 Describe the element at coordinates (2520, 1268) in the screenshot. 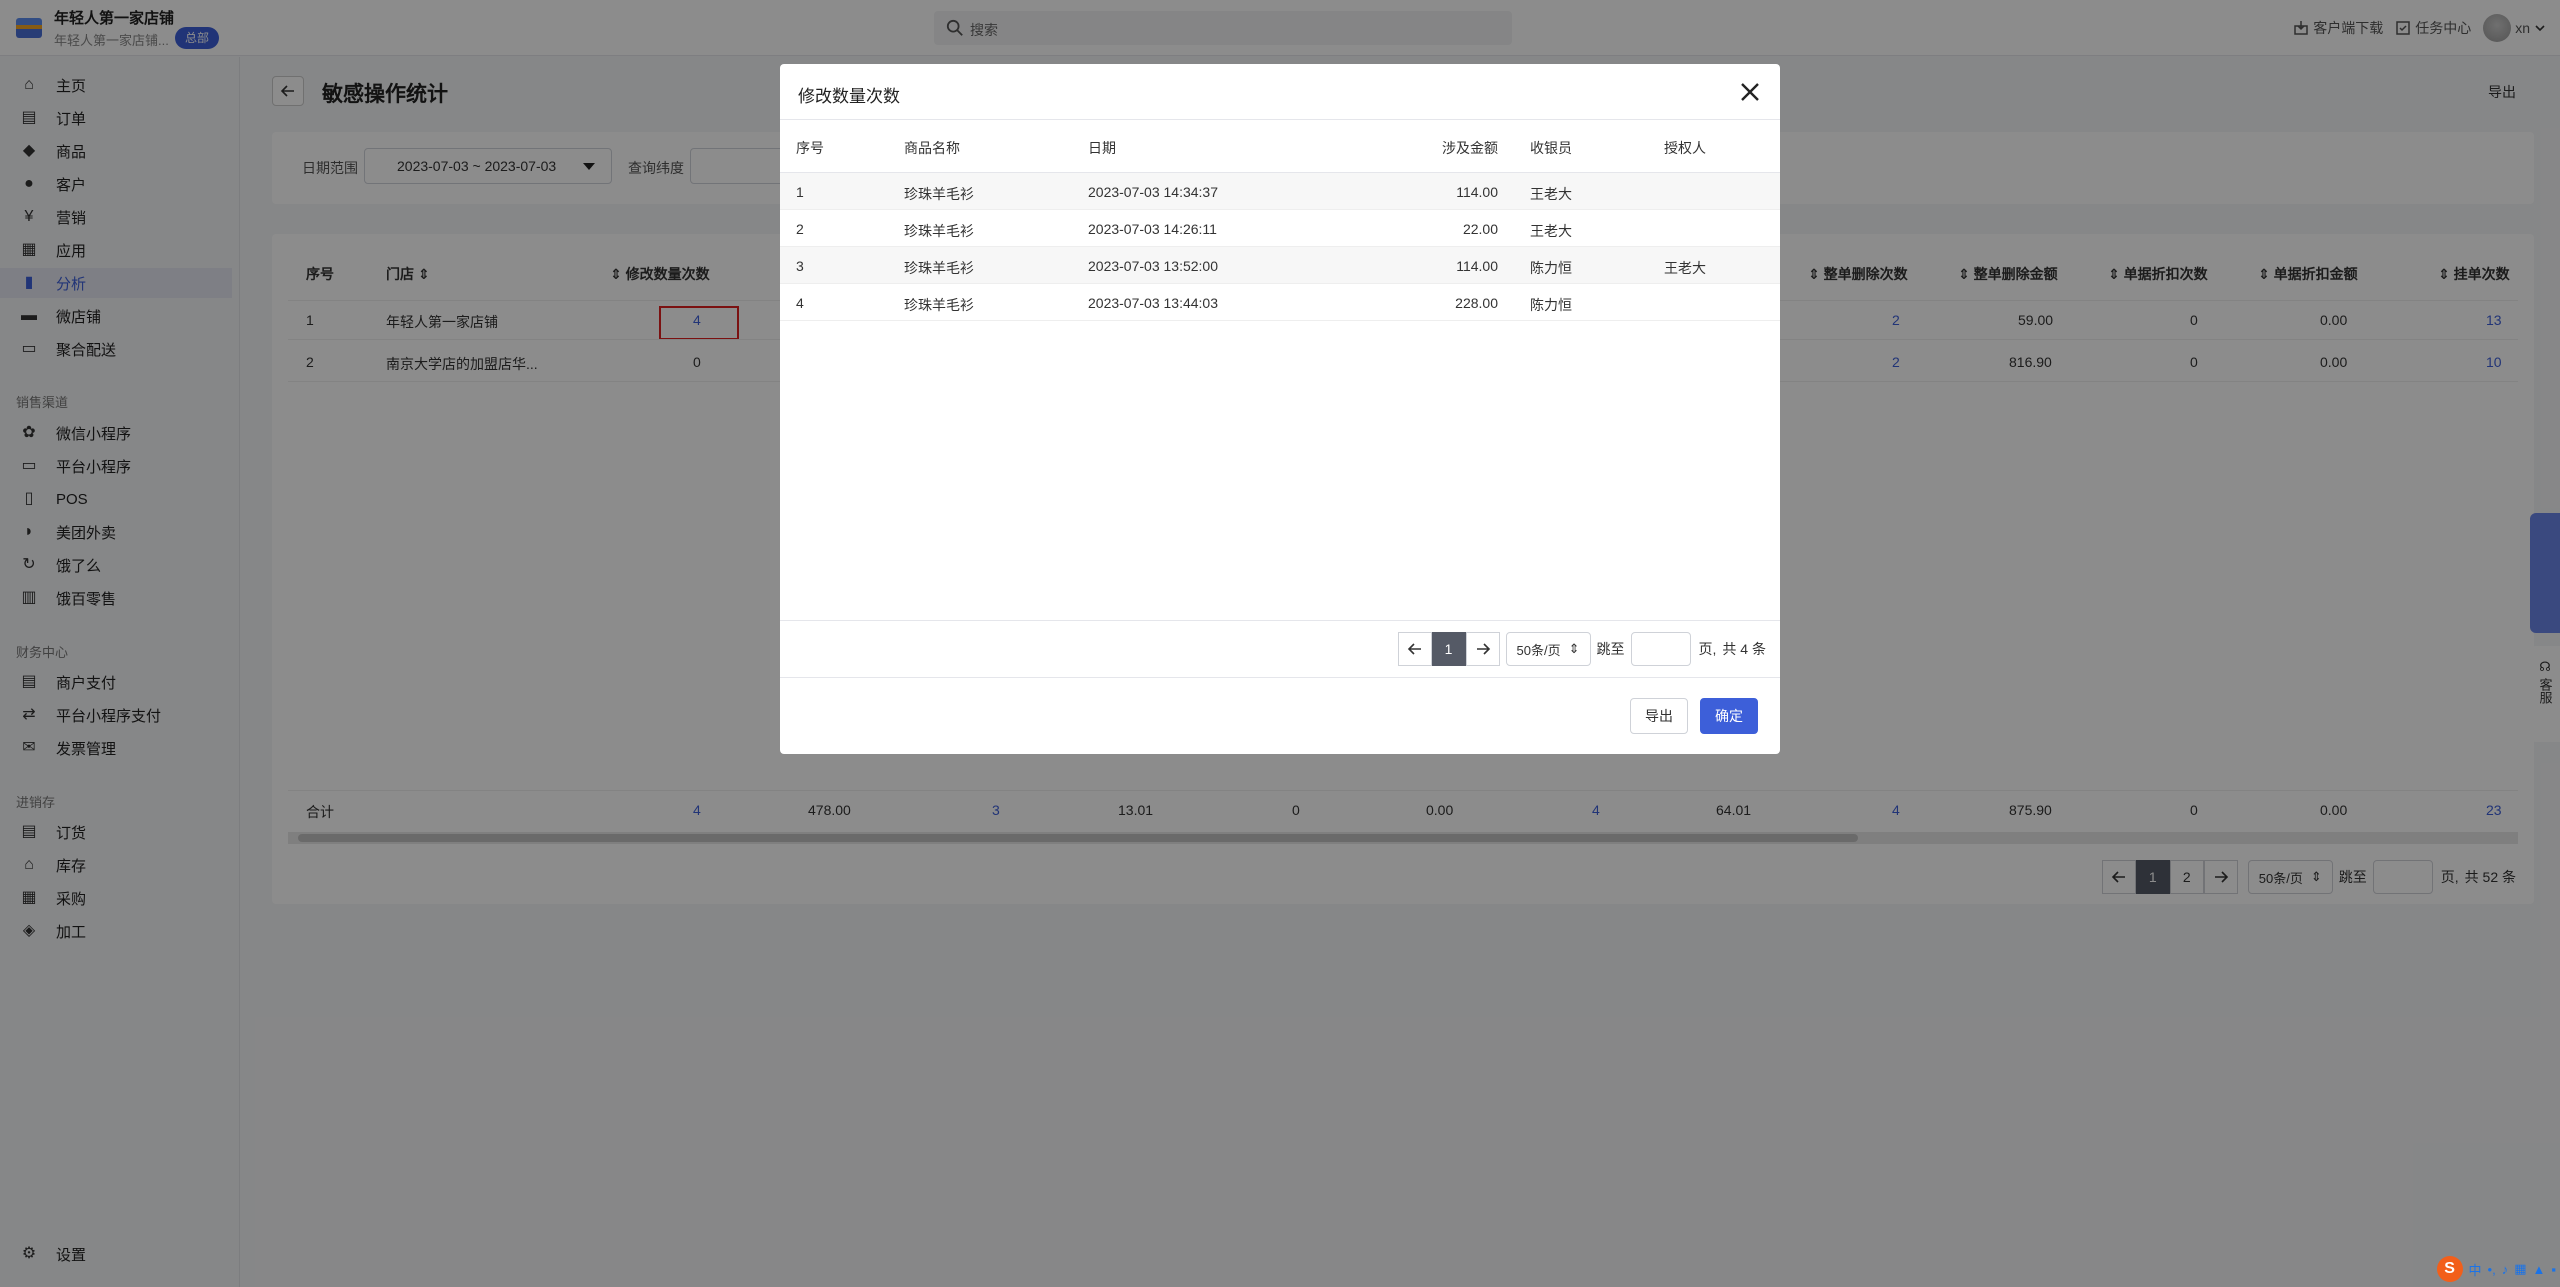

I see `keyboard-icon: ▦` at that location.